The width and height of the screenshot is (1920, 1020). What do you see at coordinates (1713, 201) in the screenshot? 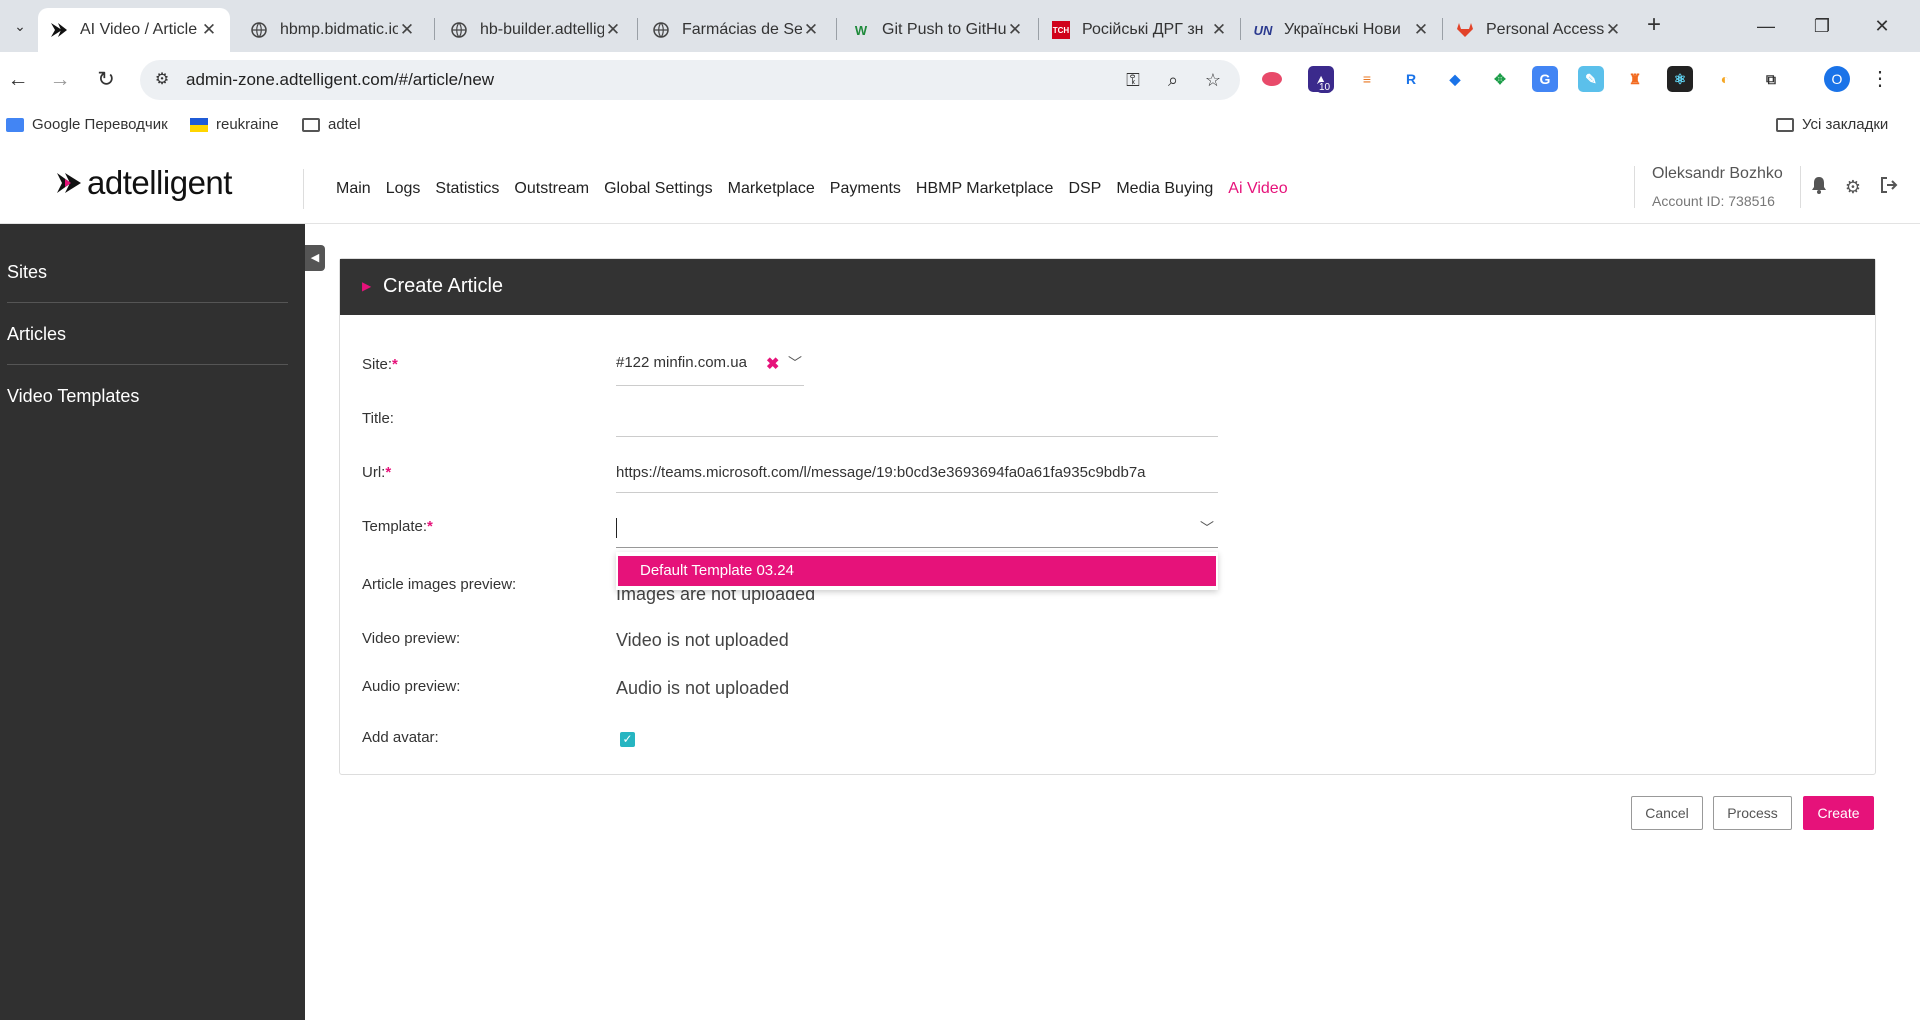
I see `account-id: Account ID: 738516` at bounding box center [1713, 201].